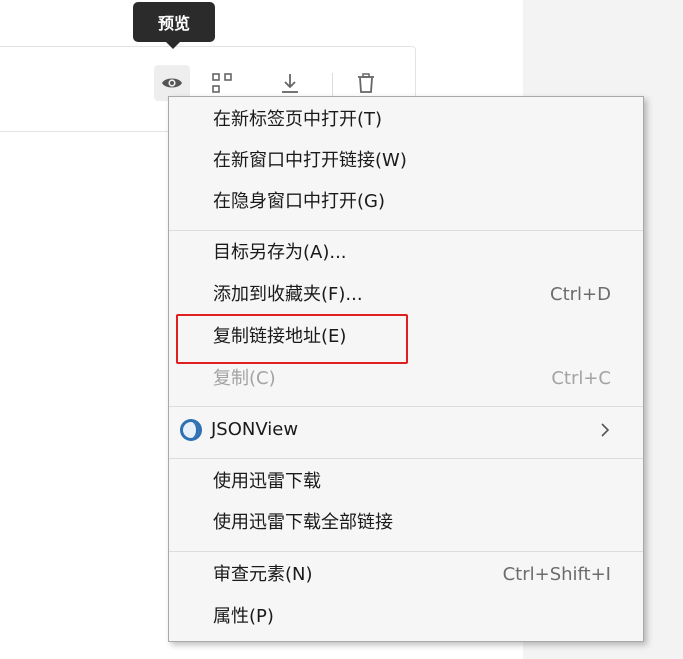  What do you see at coordinates (581, 378) in the screenshot?
I see `menu-shortcut: Ctrl+C` at bounding box center [581, 378].